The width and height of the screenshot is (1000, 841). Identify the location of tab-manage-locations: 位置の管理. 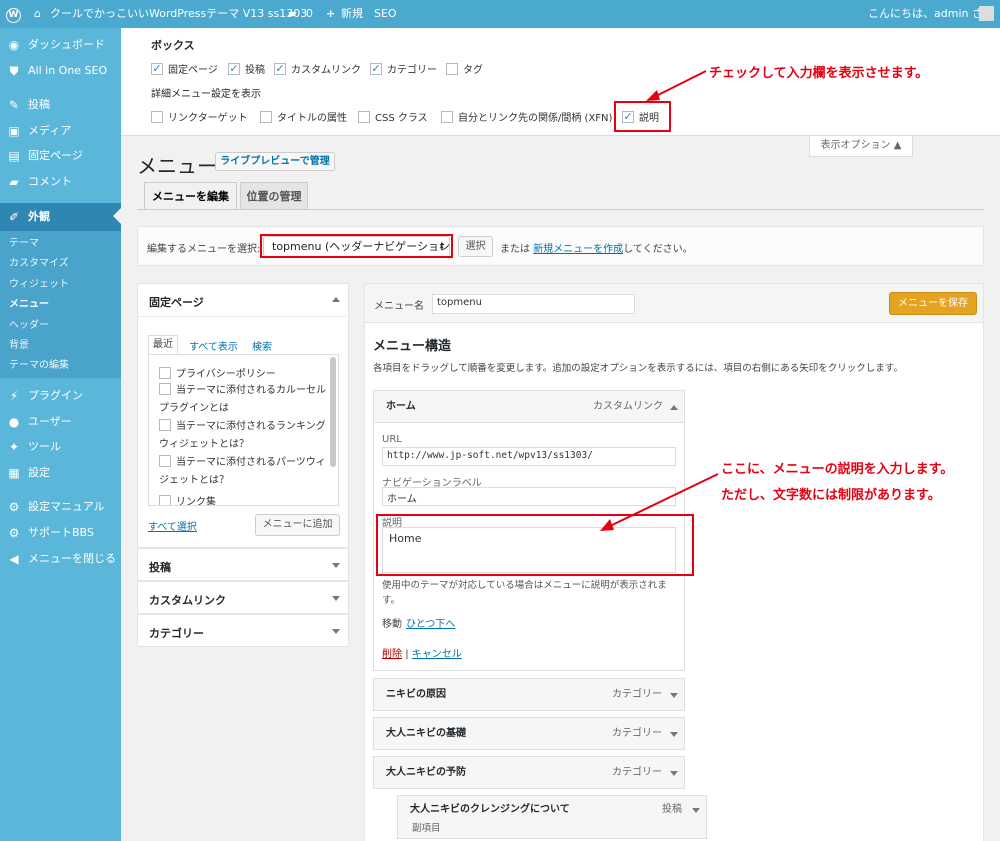
(274, 196).